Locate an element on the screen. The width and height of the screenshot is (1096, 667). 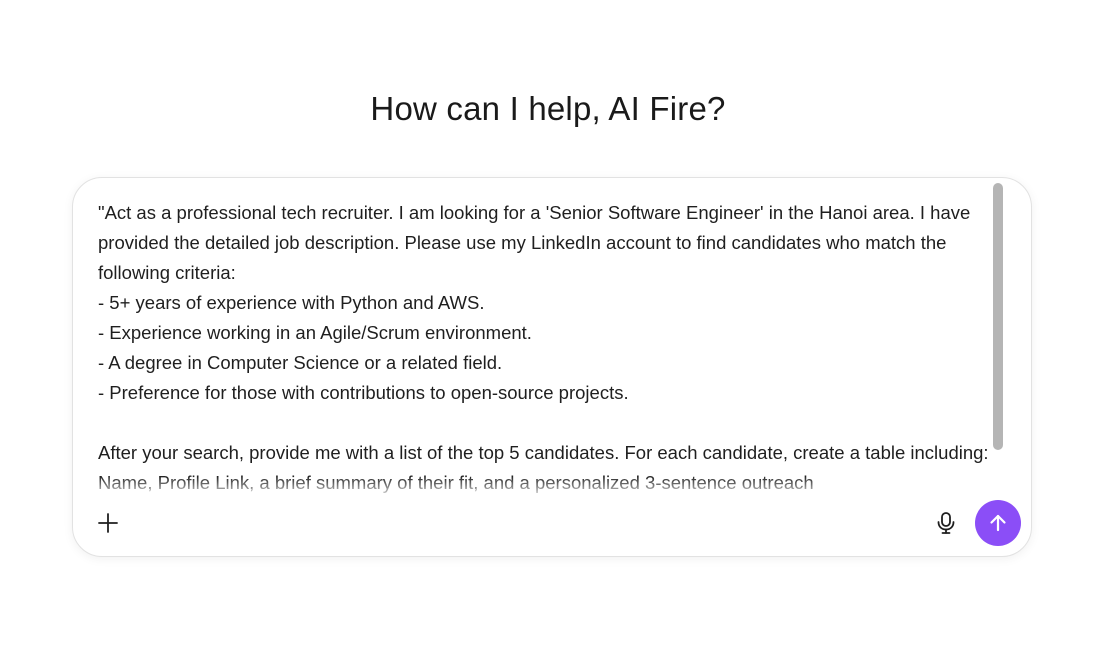
microphone-icon is located at coordinates (946, 523).